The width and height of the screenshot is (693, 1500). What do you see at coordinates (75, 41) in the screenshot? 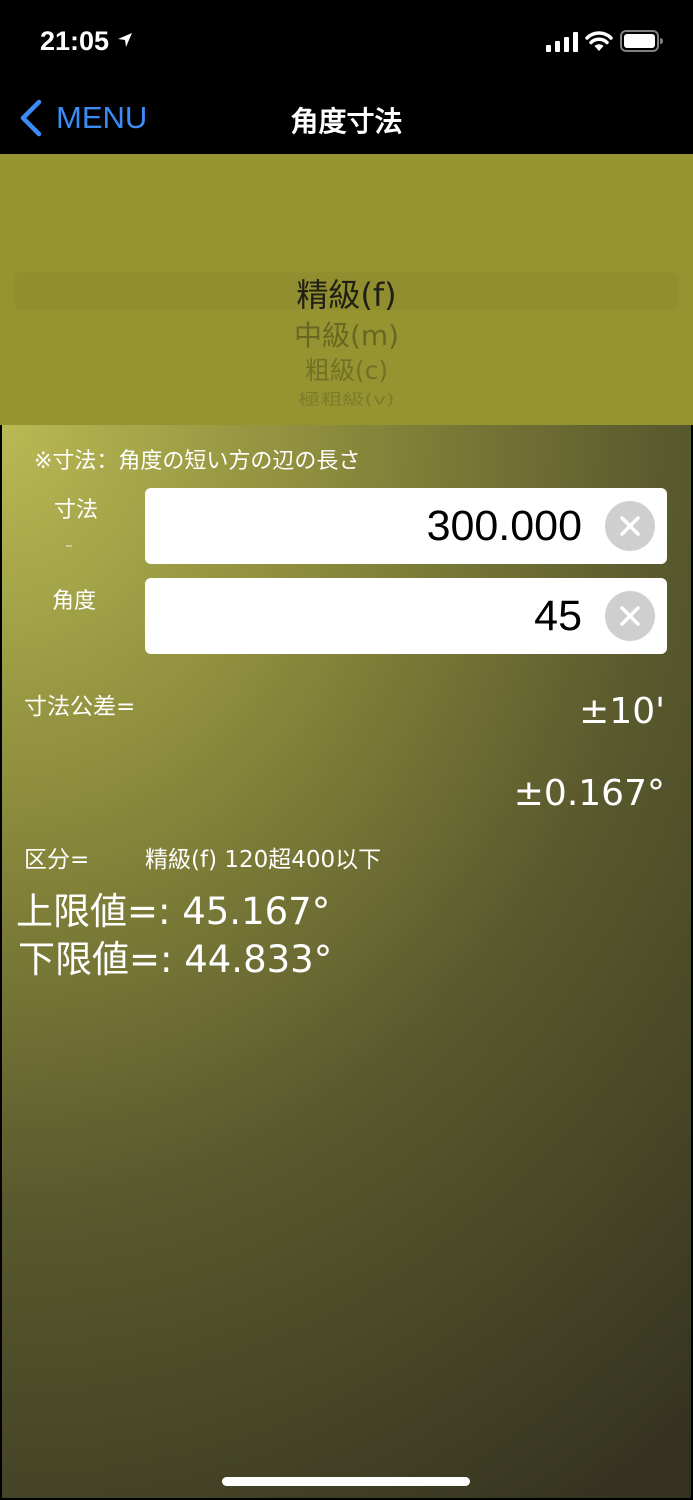
I see `status-time: 21:05` at bounding box center [75, 41].